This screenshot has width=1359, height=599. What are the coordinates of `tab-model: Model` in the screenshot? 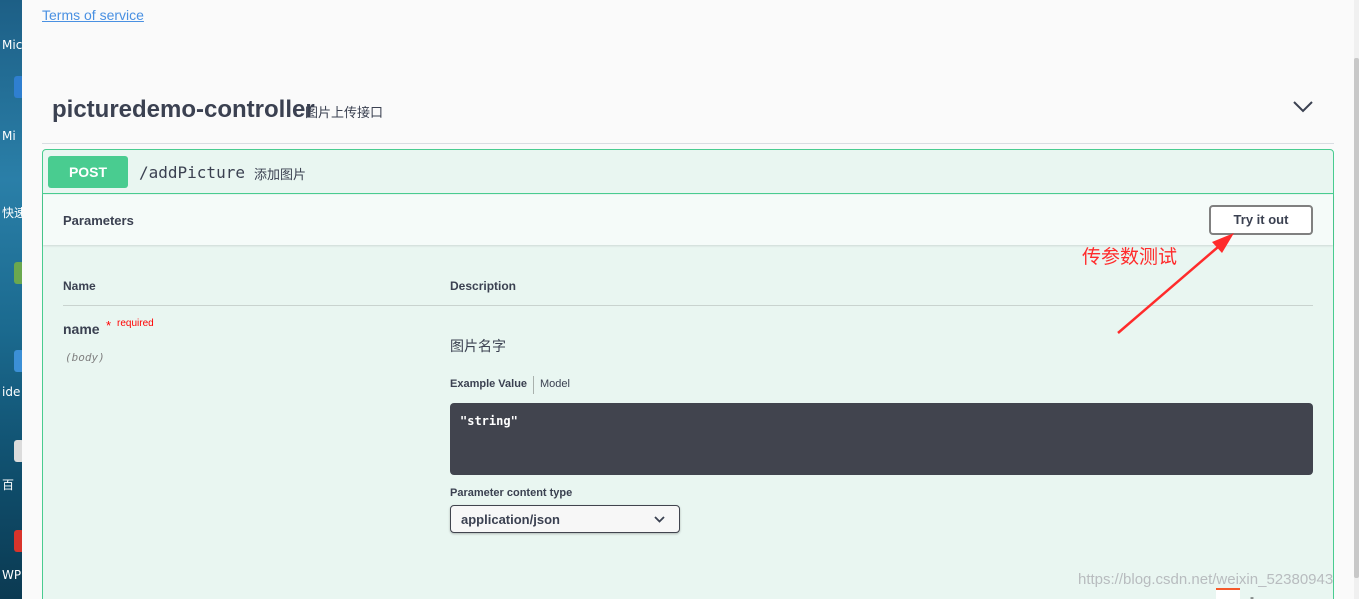 It's located at (555, 384).